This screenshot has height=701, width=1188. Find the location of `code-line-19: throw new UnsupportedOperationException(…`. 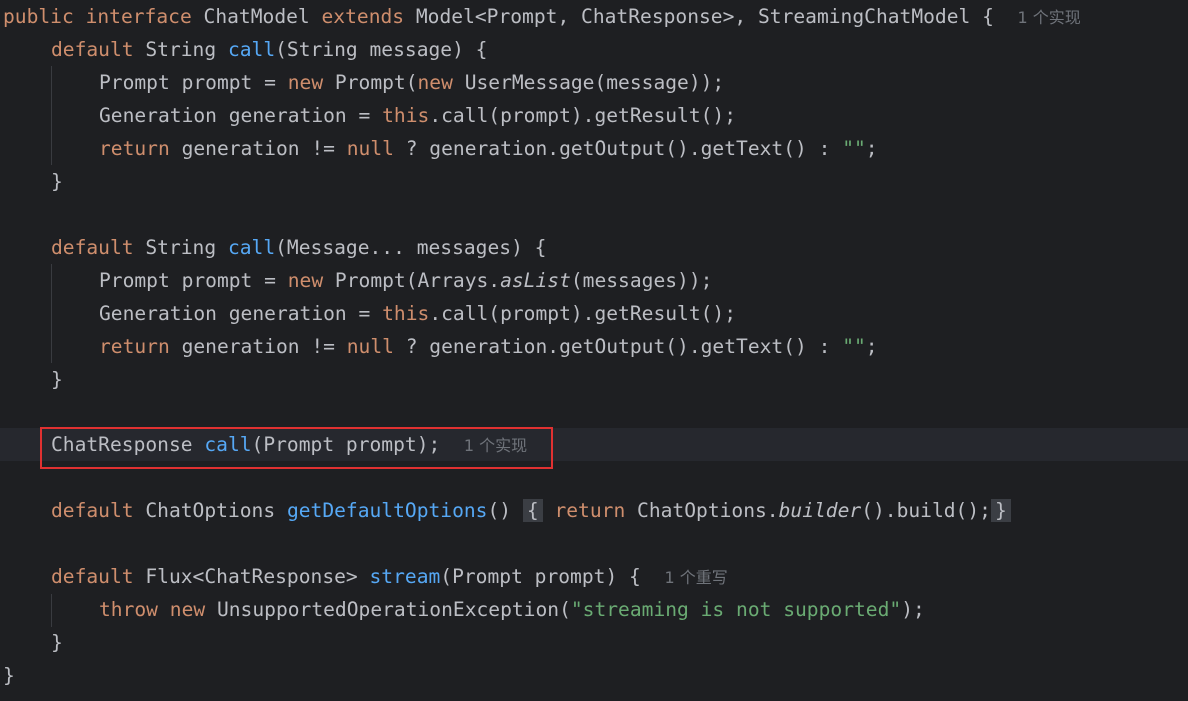

code-line-19: throw new UnsupportedOperationException(… is located at coordinates (512, 609).